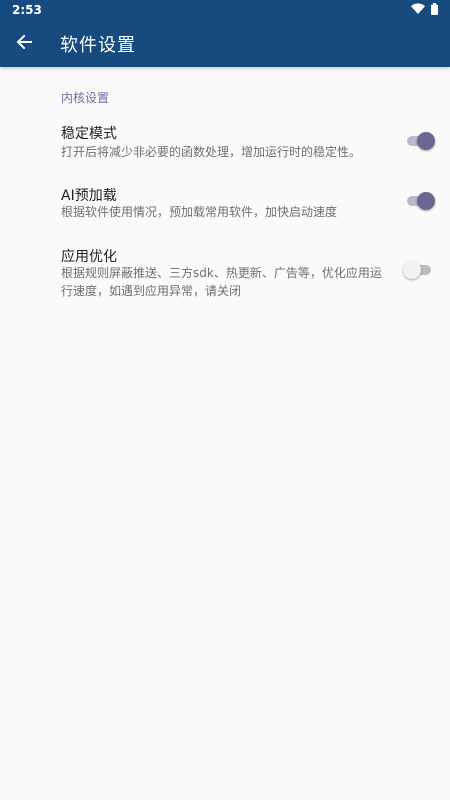 The image size is (450, 800). I want to click on stable-mode-switch, so click(421, 141).